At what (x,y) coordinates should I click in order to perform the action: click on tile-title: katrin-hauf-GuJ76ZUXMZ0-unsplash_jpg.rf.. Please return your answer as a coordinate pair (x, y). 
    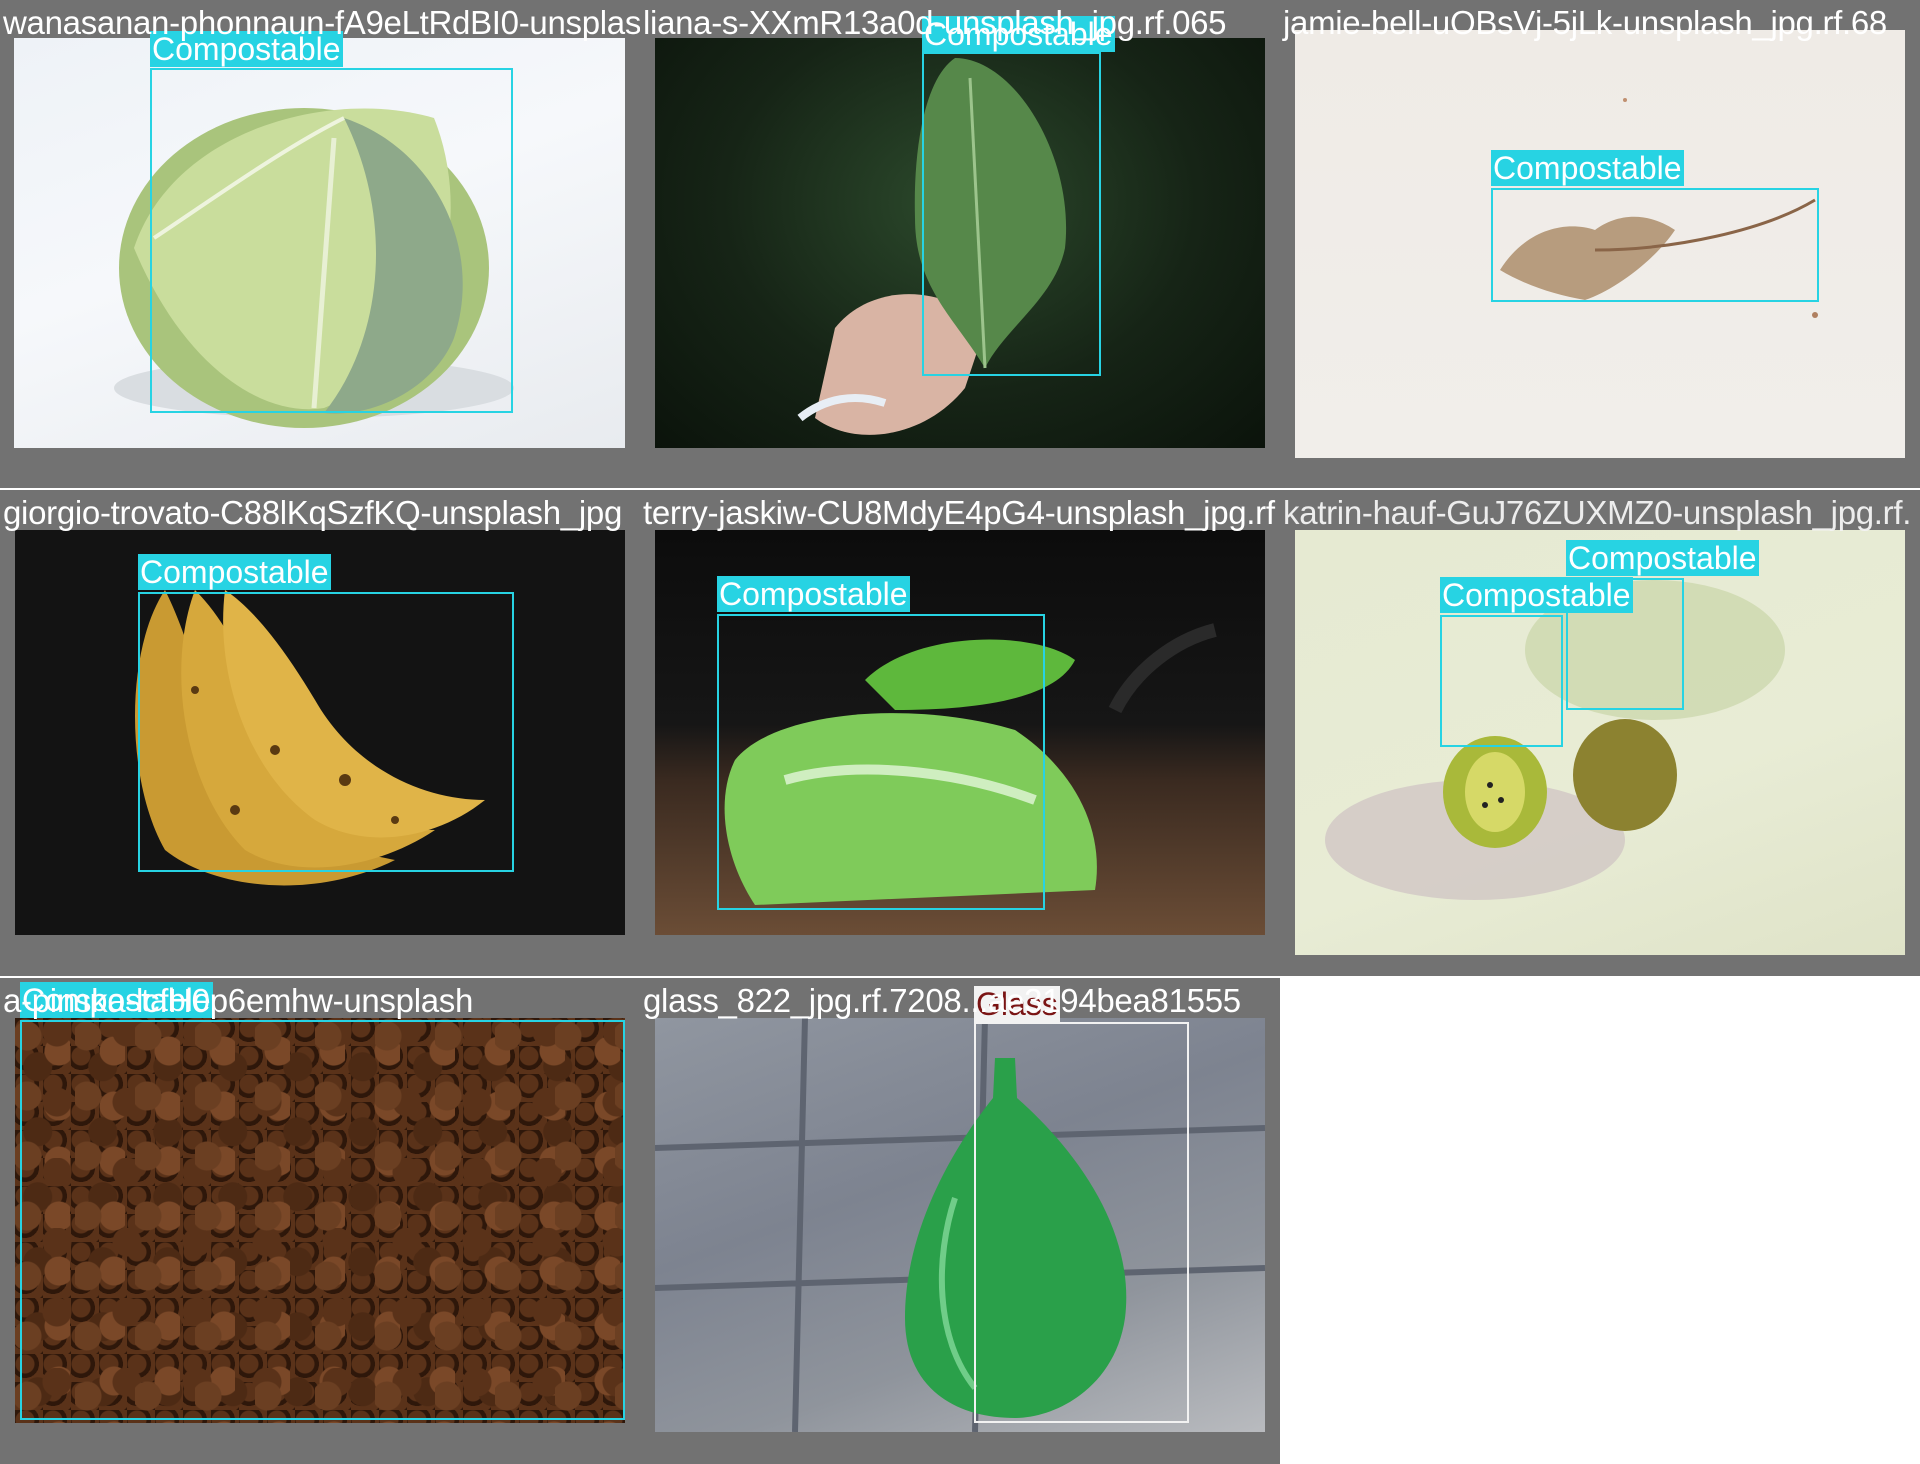
    Looking at the image, I should click on (1597, 512).